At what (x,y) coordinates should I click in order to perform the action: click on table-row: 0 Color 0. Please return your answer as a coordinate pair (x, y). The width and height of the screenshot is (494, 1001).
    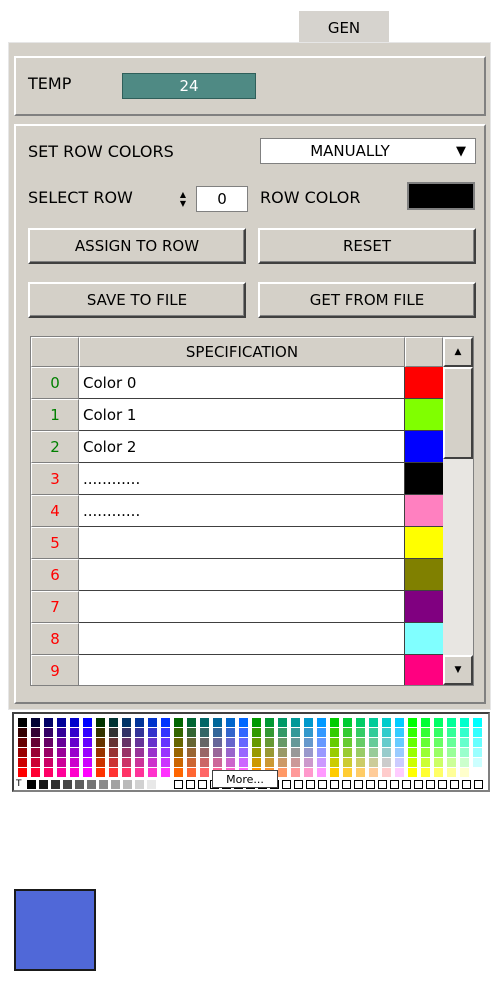
    Looking at the image, I should click on (237, 383).